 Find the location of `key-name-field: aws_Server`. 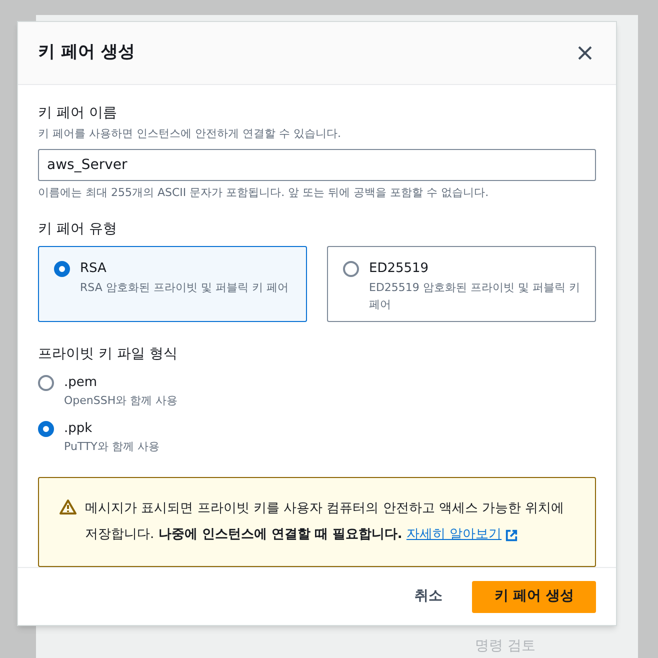

key-name-field: aws_Server is located at coordinates (317, 164).